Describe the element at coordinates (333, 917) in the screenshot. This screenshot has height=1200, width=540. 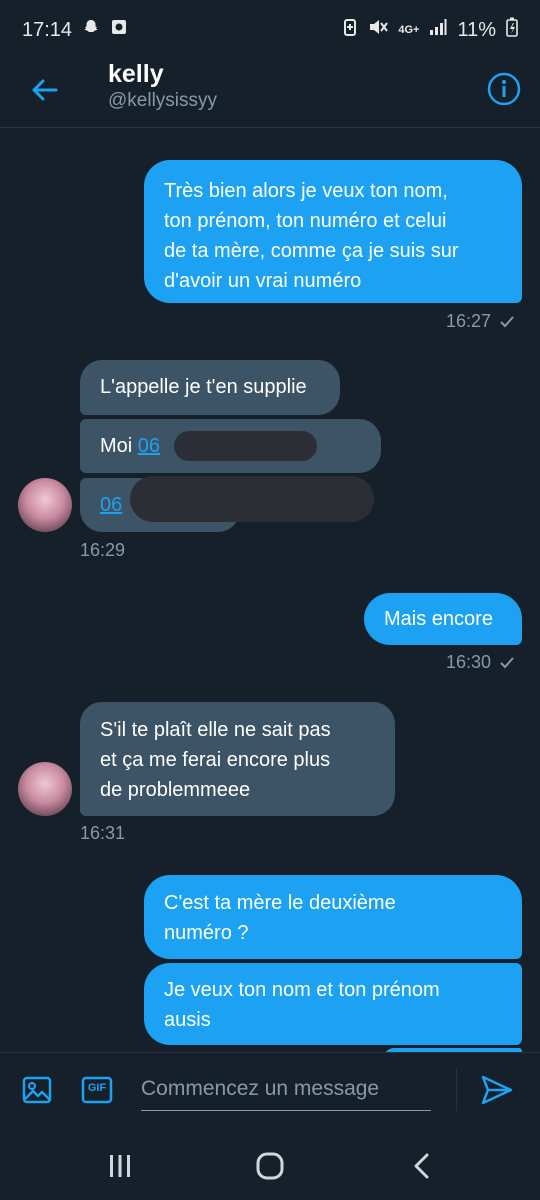
I see `message-bubble-outgoing: C'est ta mère le deuxième numéro ?` at that location.